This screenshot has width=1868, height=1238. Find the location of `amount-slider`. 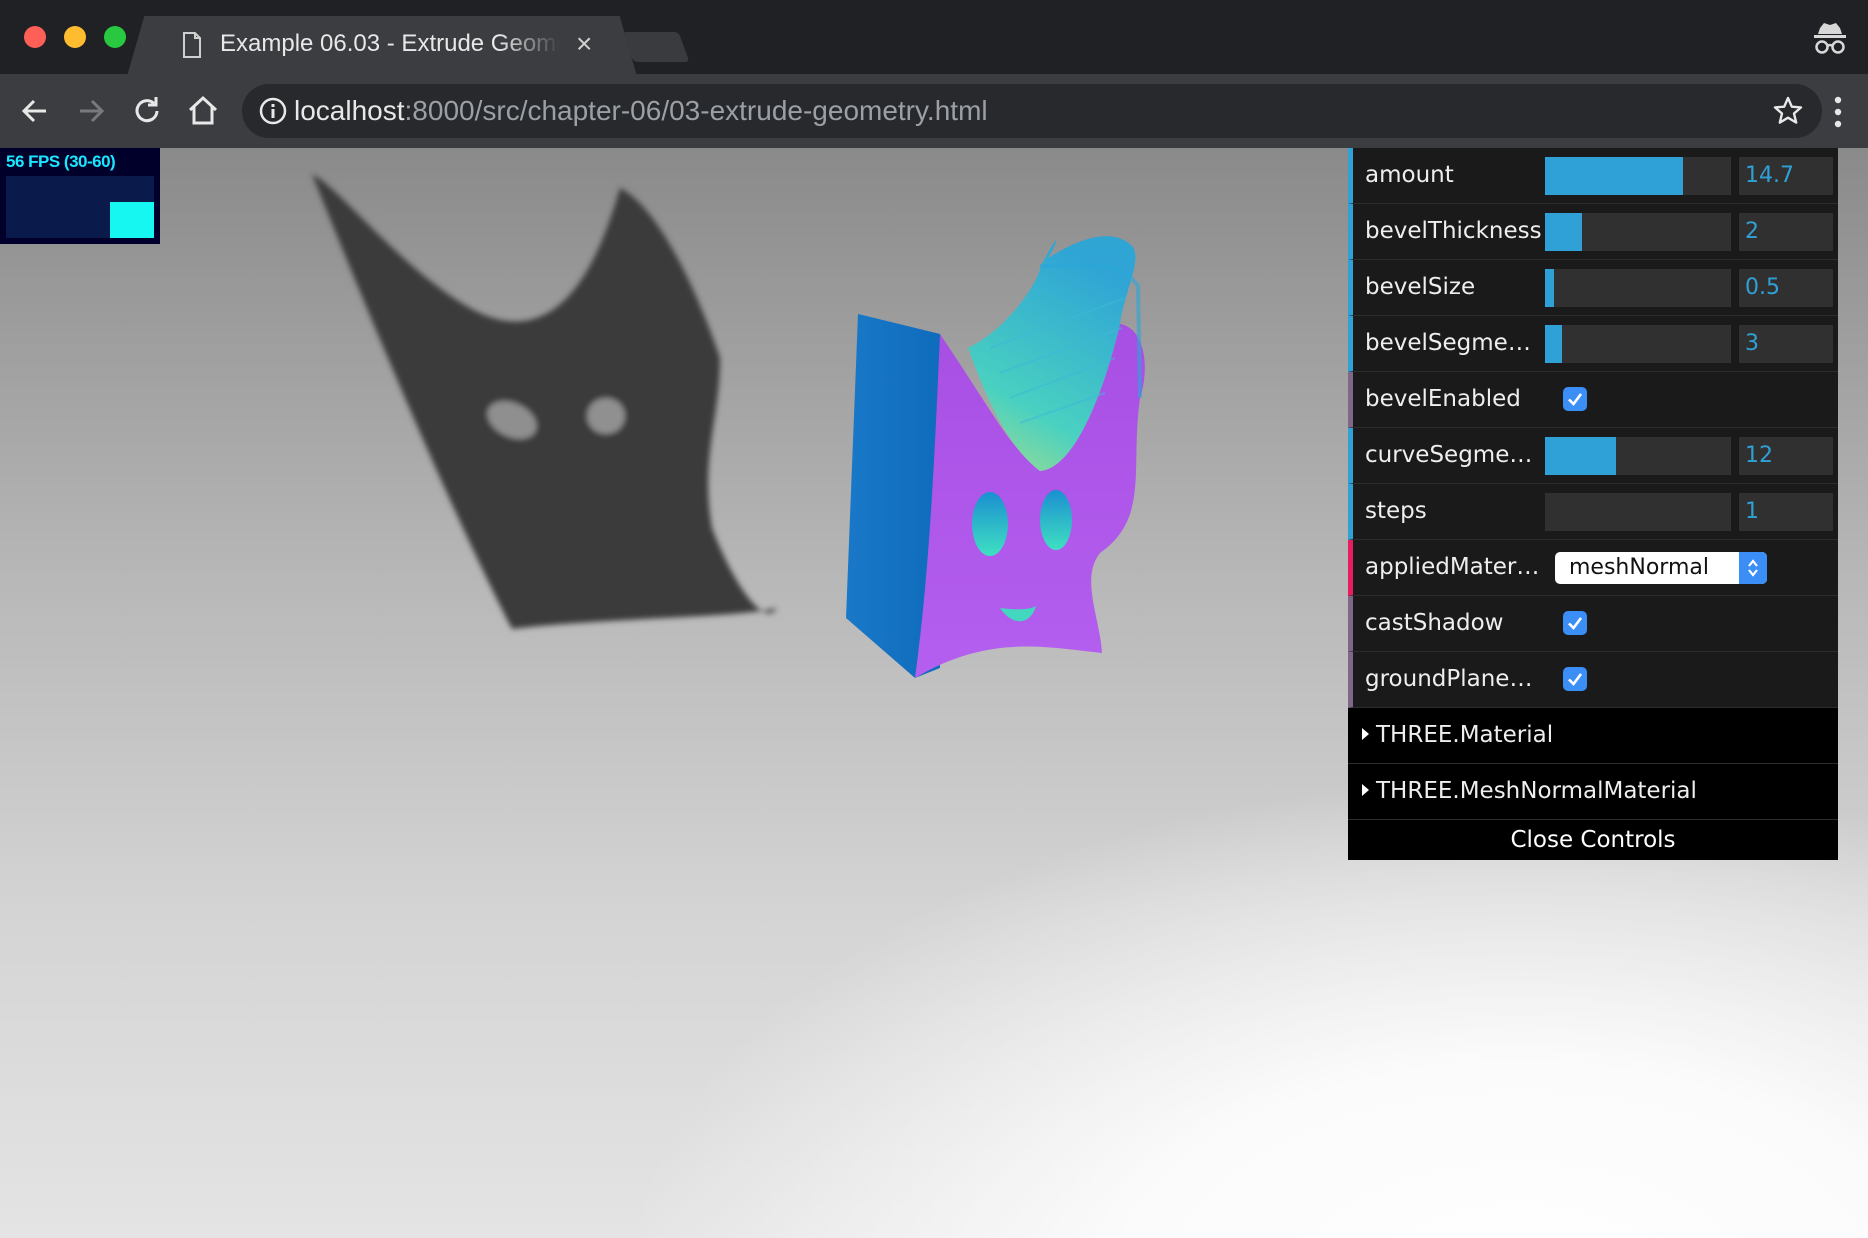

amount-slider is located at coordinates (1638, 176).